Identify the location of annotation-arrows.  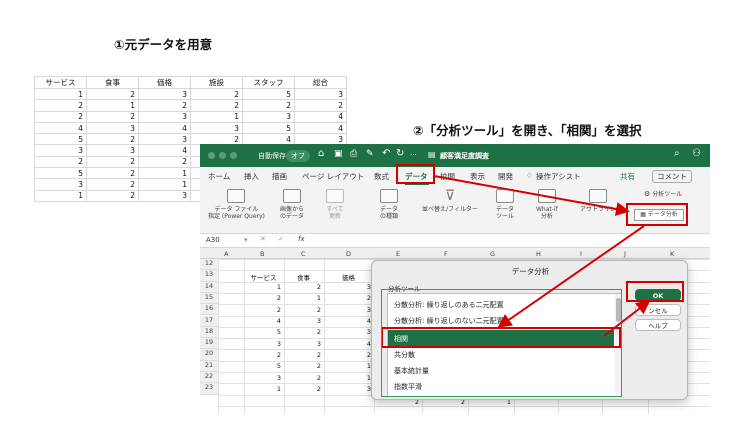
(542, 256).